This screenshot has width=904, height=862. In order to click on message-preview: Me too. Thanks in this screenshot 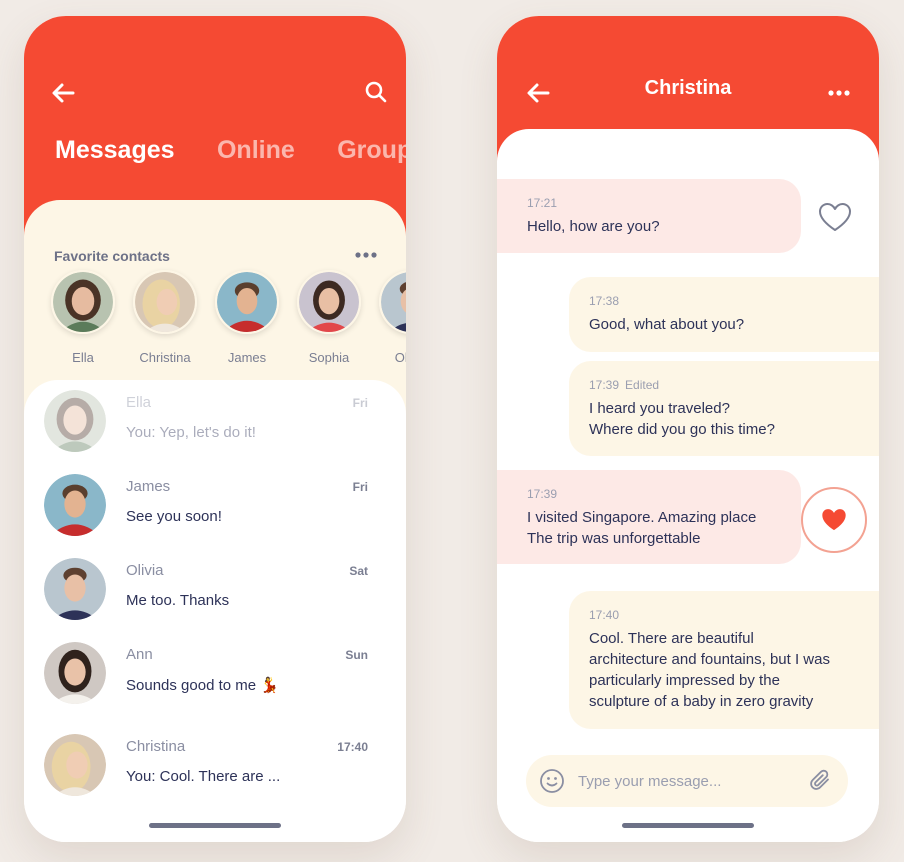, I will do `click(178, 600)`.